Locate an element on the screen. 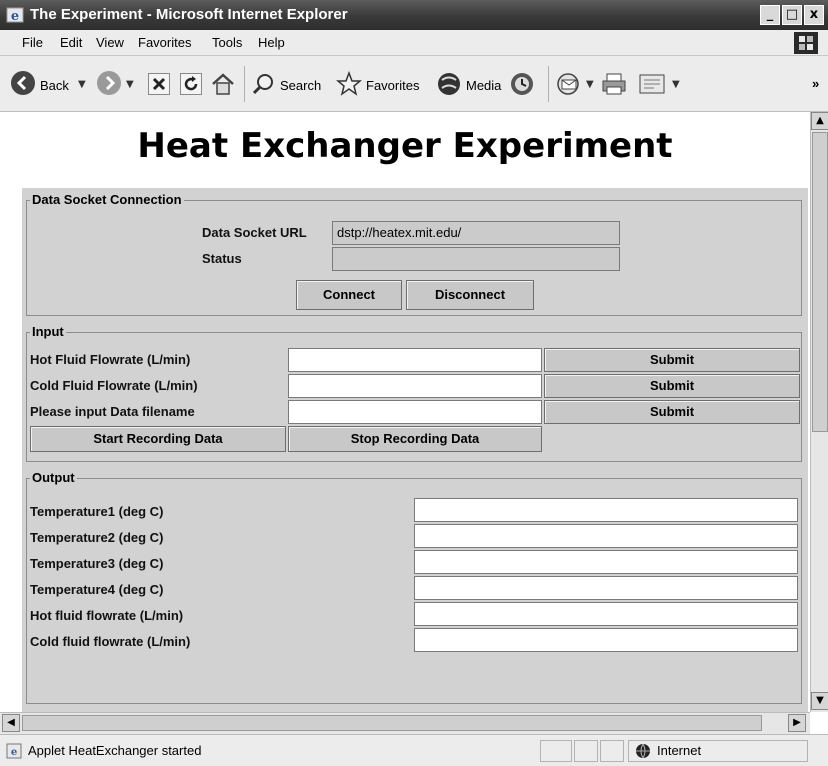  temperature2-field is located at coordinates (606, 536).